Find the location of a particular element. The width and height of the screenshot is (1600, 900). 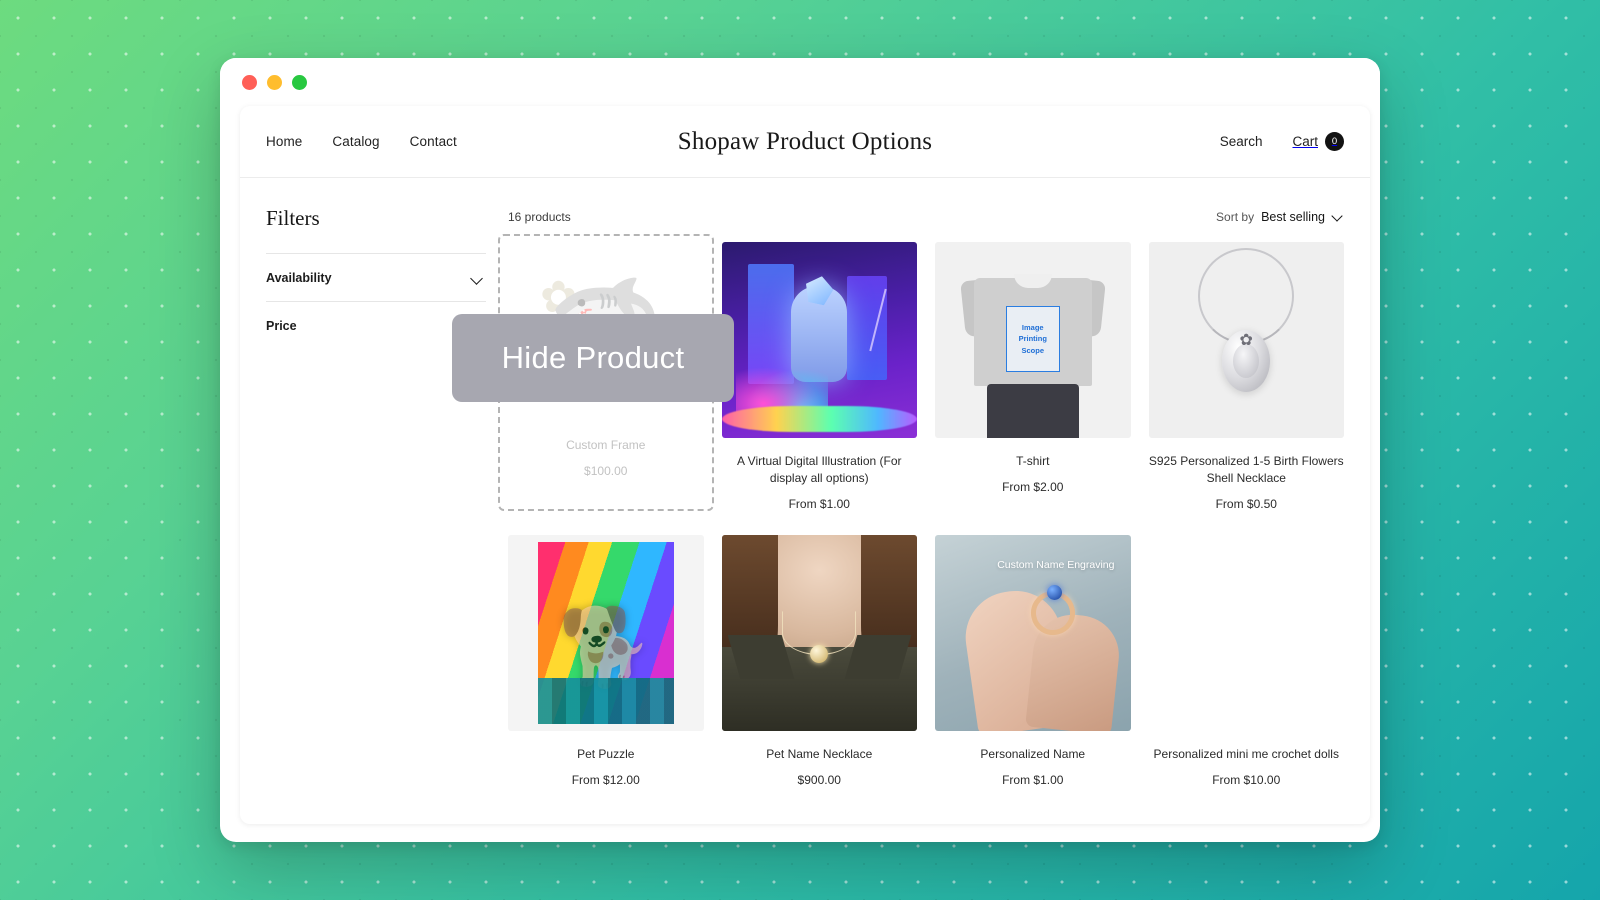

product-price: $100.00 is located at coordinates (606, 471).